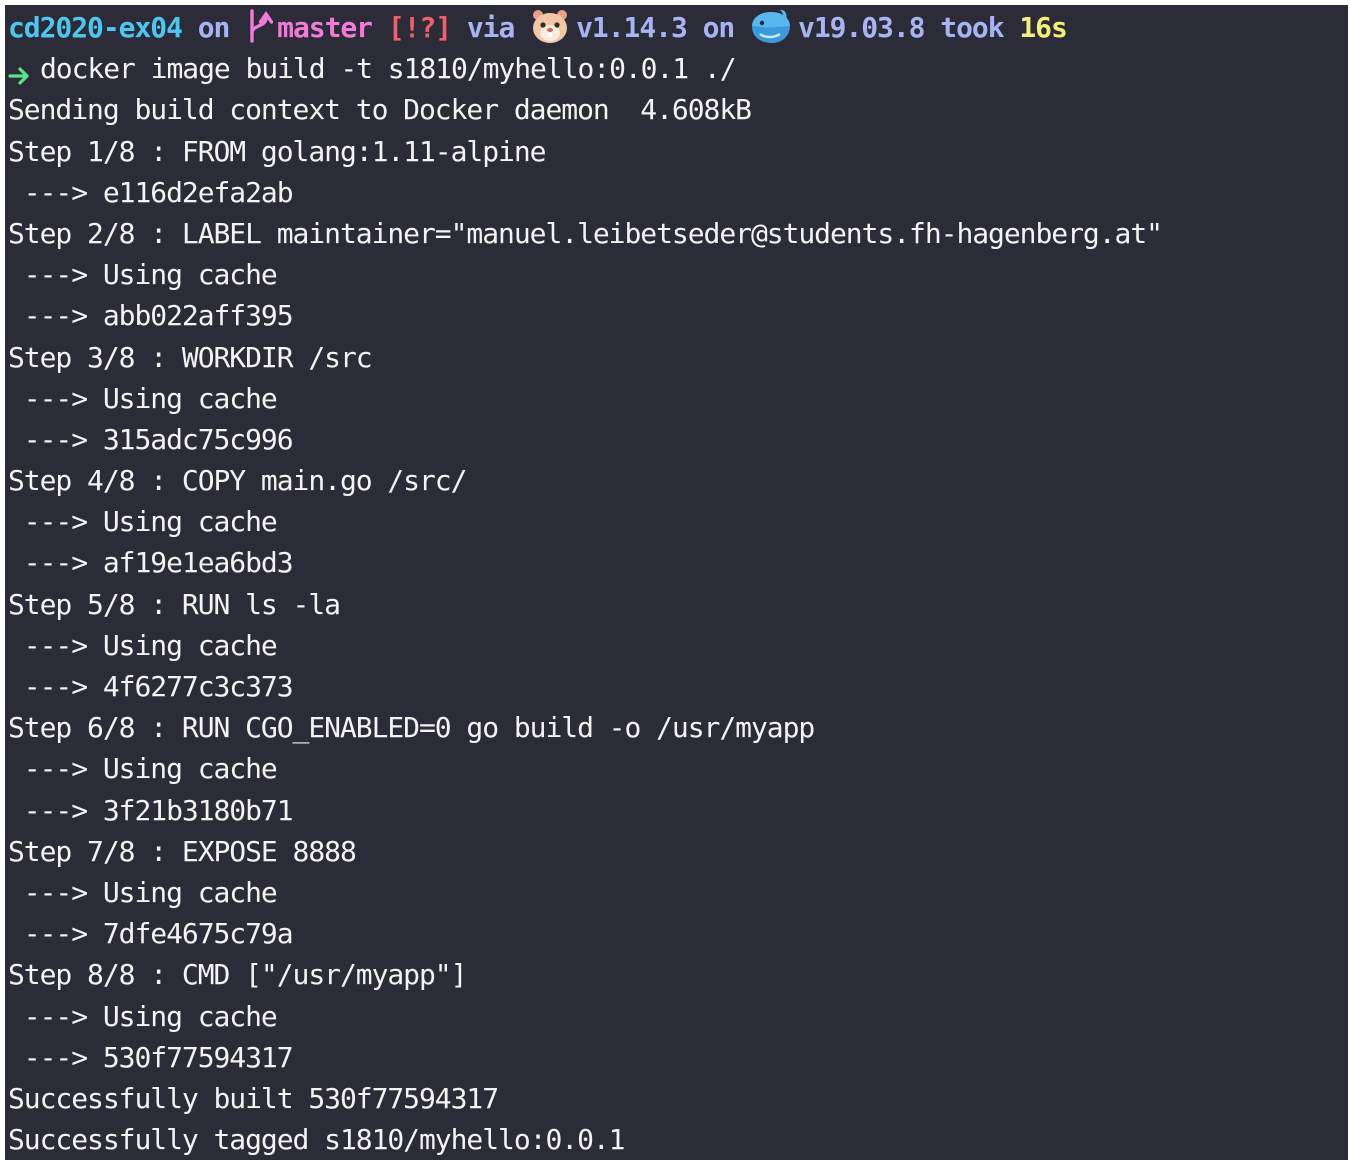 This screenshot has height=1160, width=1350. What do you see at coordinates (259, 26) in the screenshot?
I see `git-branch-icon` at bounding box center [259, 26].